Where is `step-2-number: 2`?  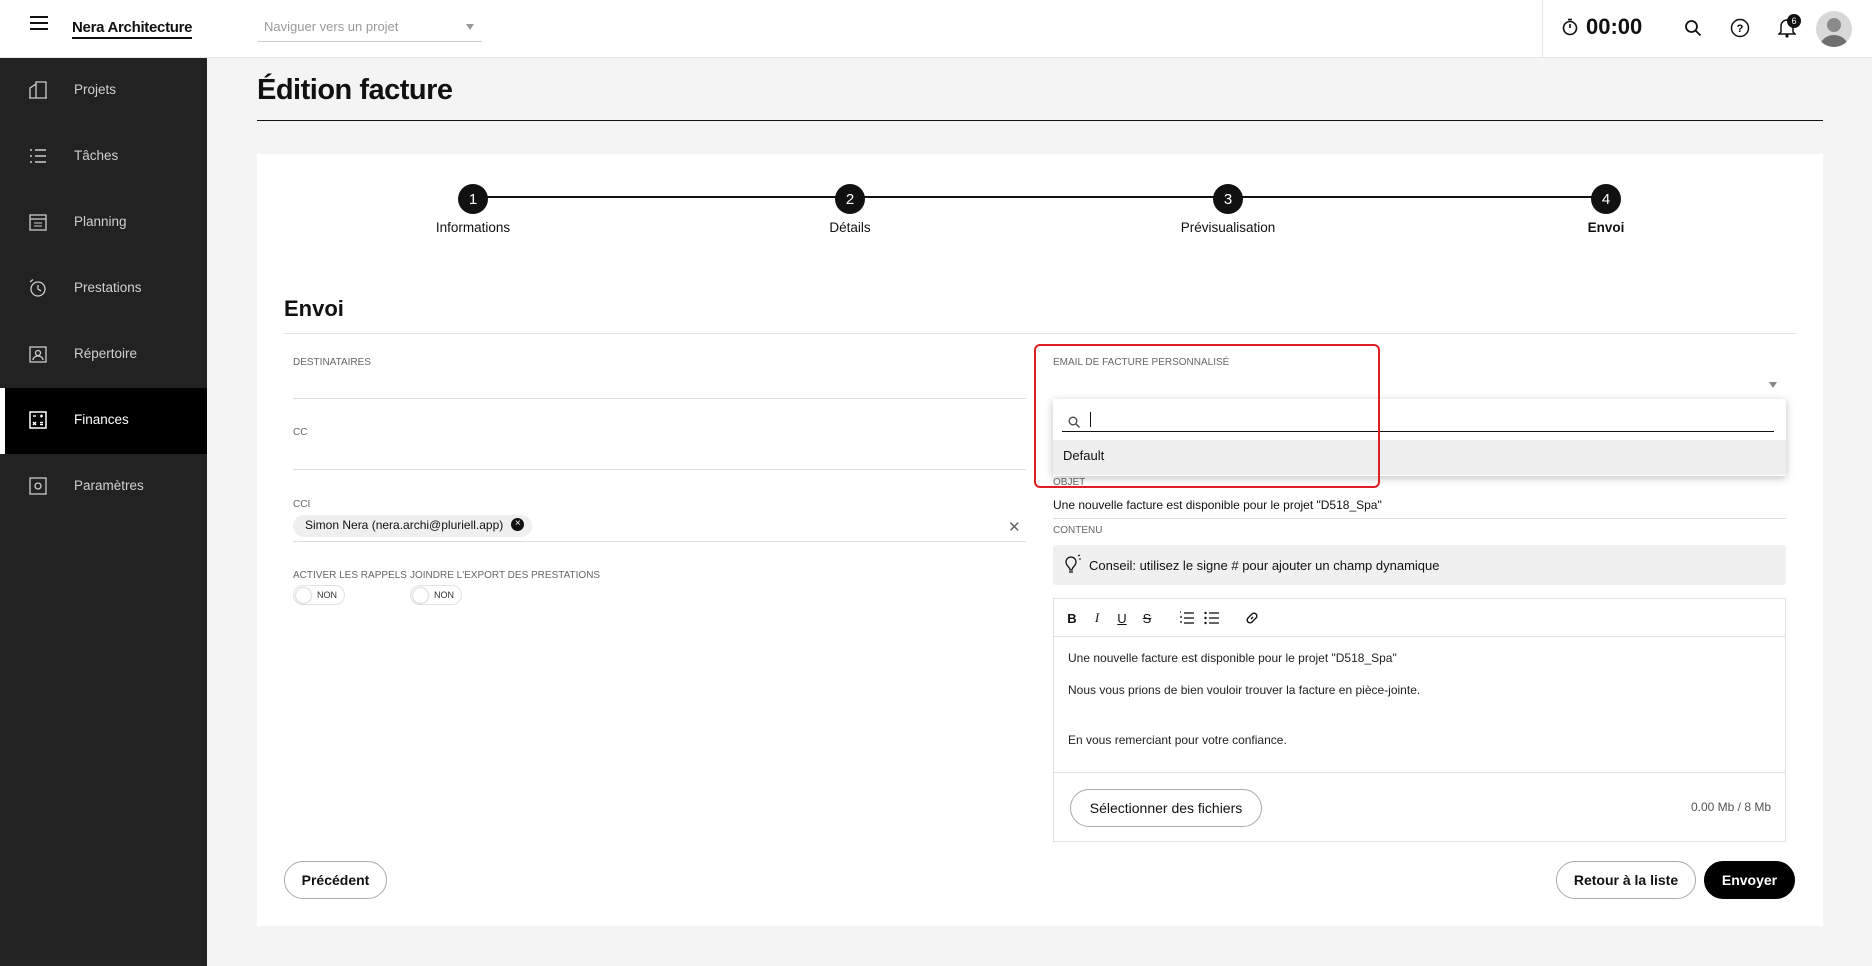
step-2-number: 2 is located at coordinates (850, 199).